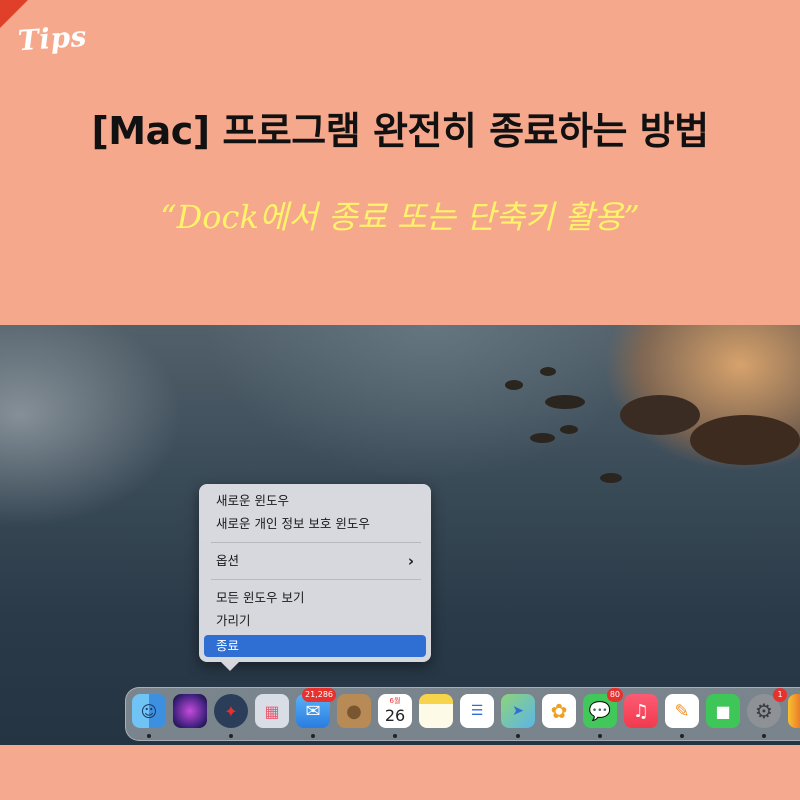 The image size is (800, 800). I want to click on notes-icon, so click(436, 711).